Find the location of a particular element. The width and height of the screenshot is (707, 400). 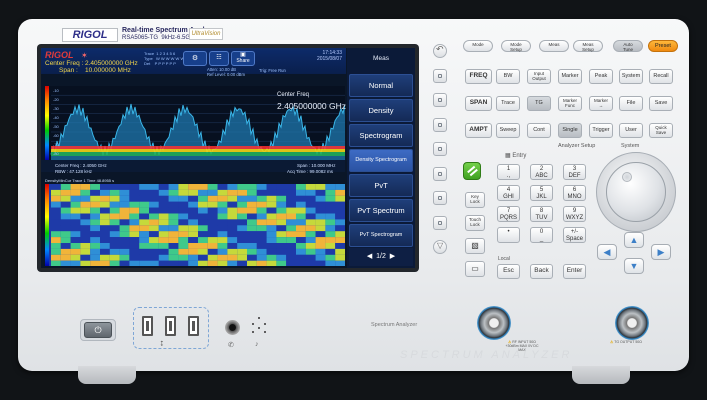

prev-page-icon: ◀ is located at coordinates (369, 256).